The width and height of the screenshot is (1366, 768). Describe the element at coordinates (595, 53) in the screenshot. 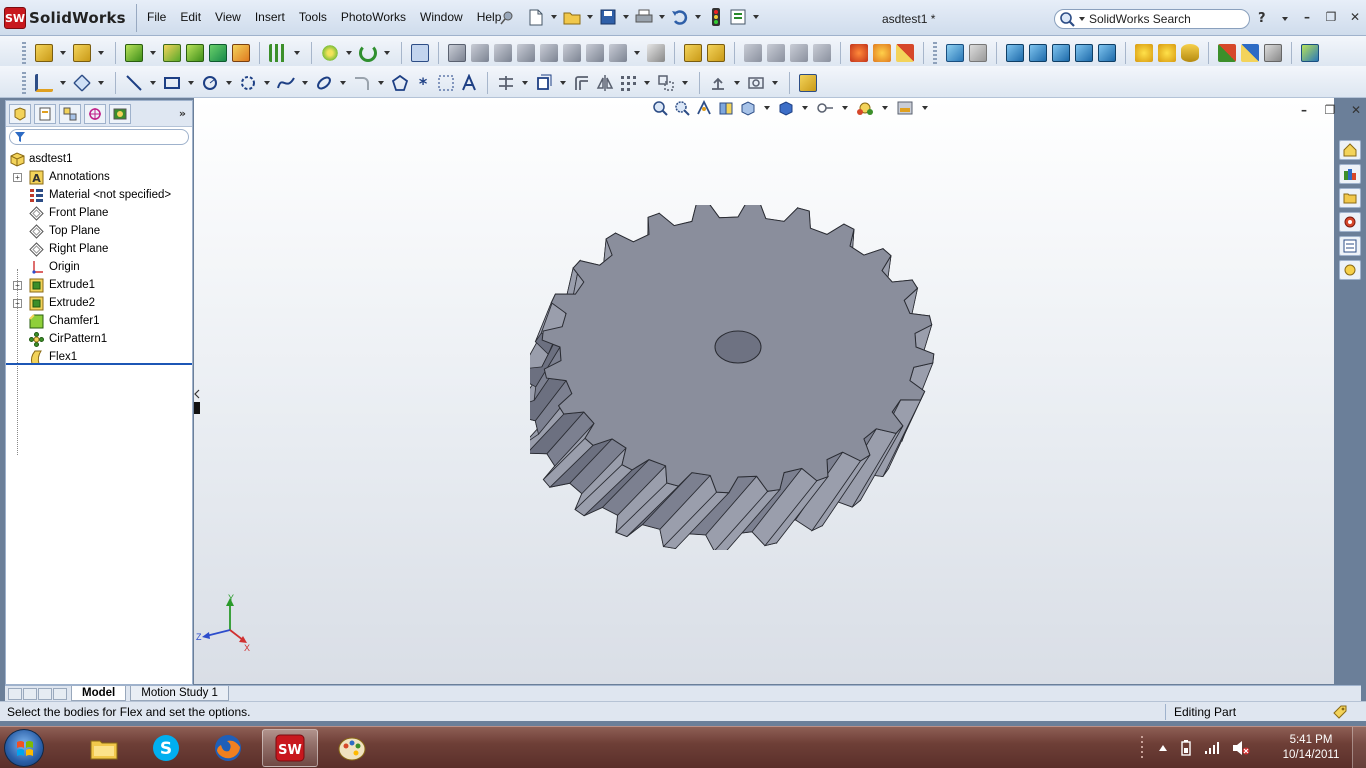

I see `core-icon` at that location.